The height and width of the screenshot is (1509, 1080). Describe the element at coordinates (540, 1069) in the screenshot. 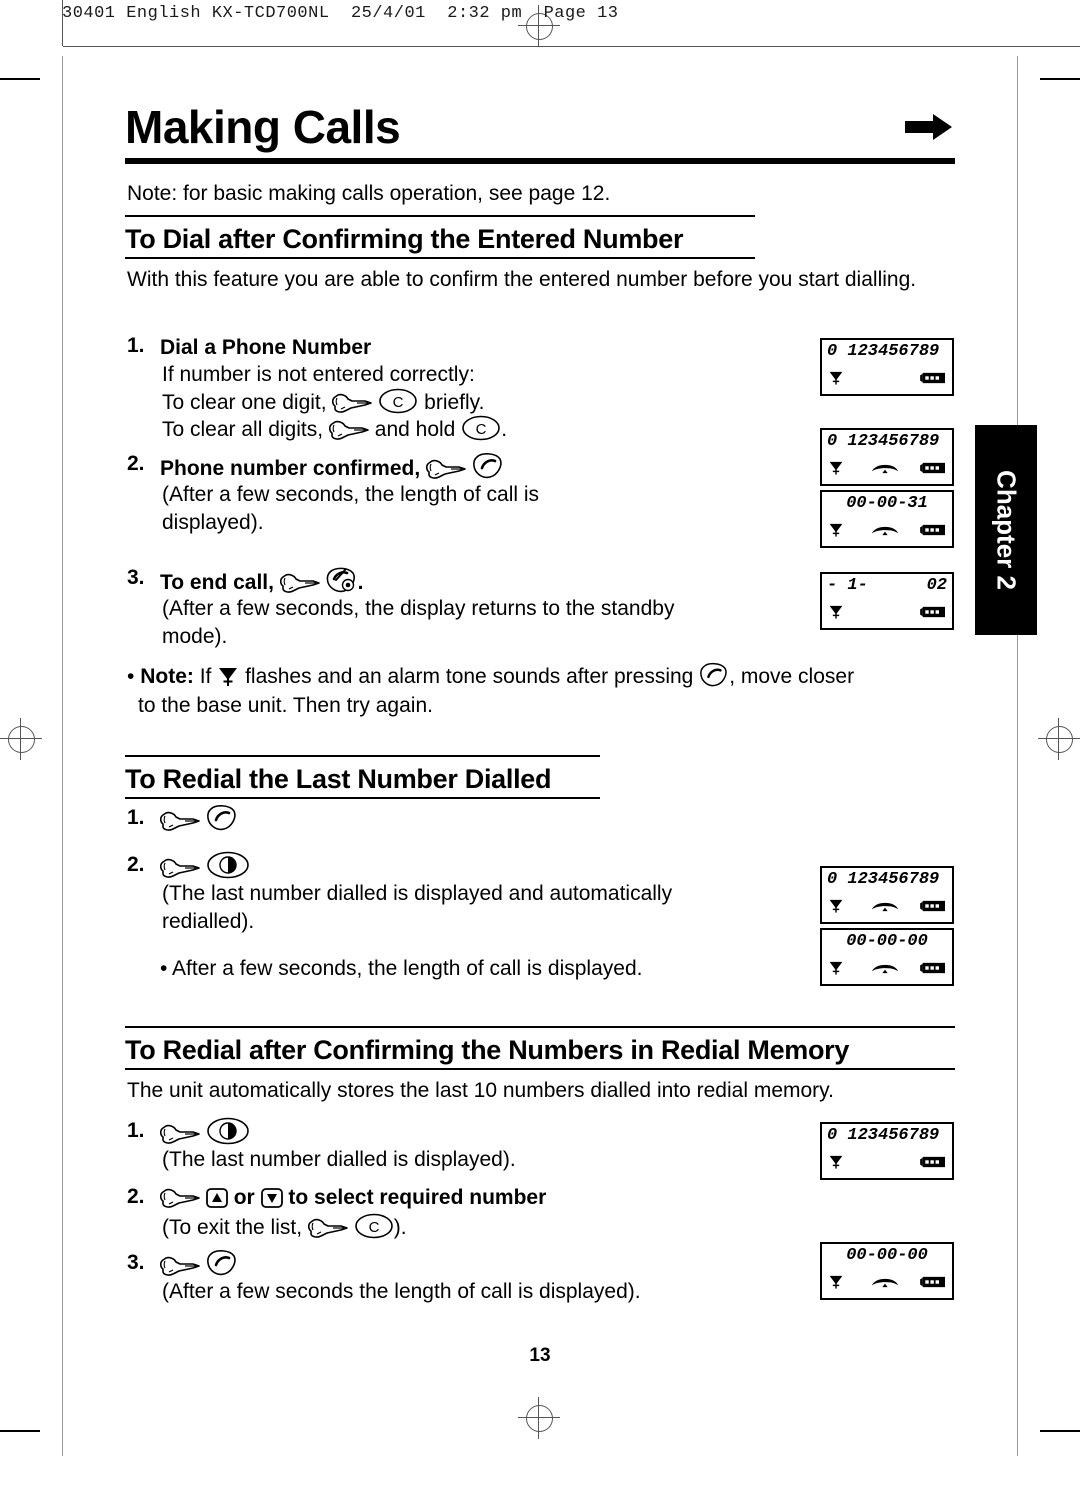

I see `section3-rule-bottom` at that location.